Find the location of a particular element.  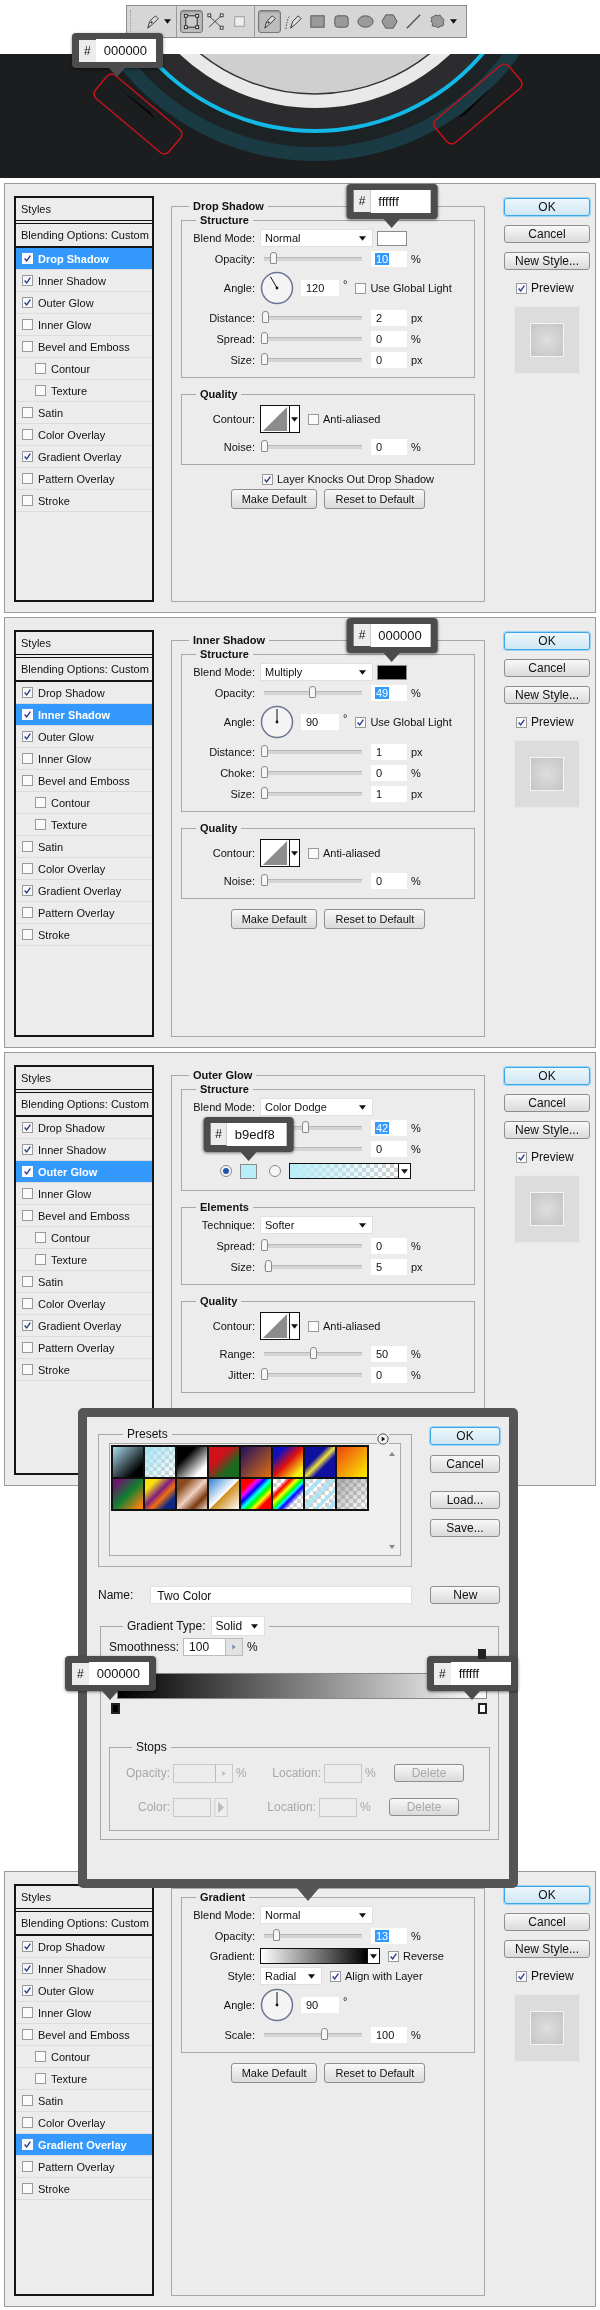

checkbox-label: Use Global Light is located at coordinates (411, 722).